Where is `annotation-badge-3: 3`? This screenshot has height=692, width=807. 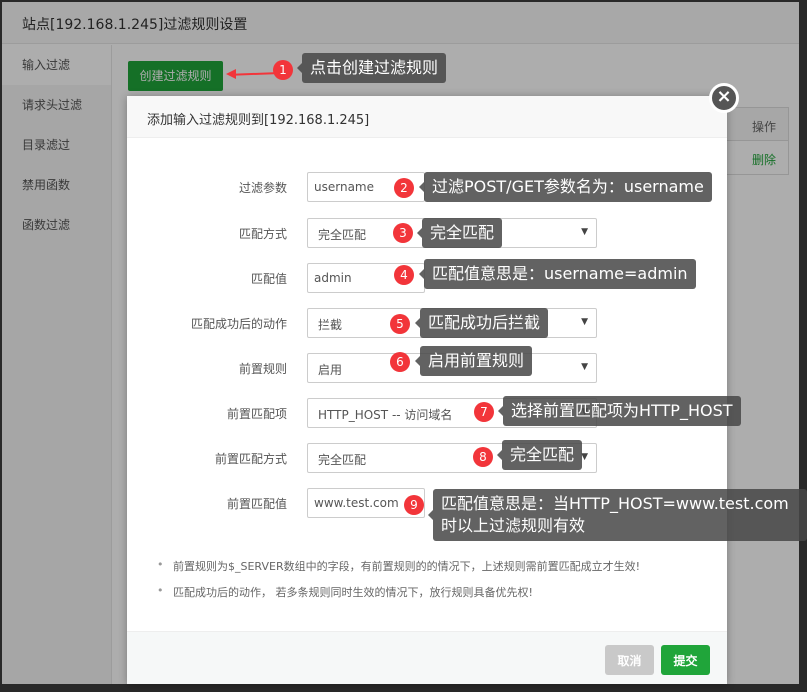
annotation-badge-3: 3 is located at coordinates (403, 233).